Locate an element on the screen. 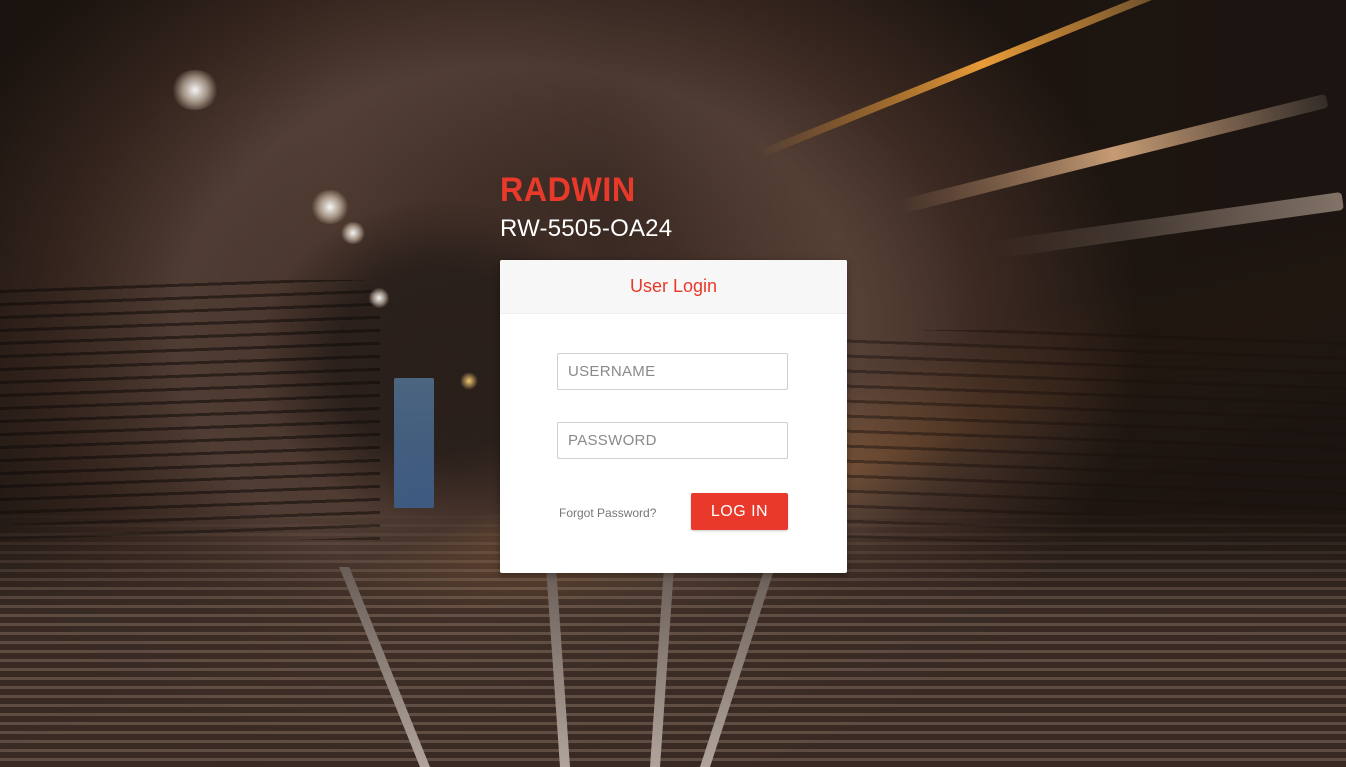 This screenshot has height=767, width=1346. login-button: LOG IN is located at coordinates (739, 511).